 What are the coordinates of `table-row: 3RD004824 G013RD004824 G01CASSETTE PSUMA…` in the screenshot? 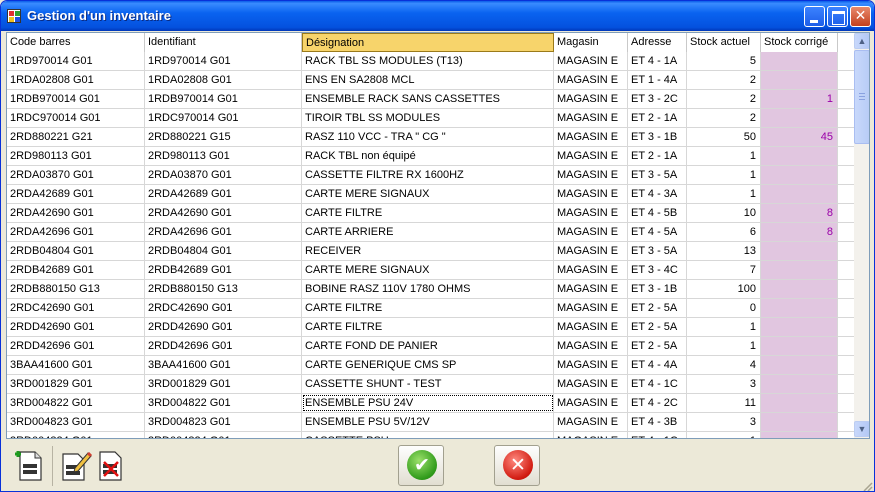 It's located at (431, 435).